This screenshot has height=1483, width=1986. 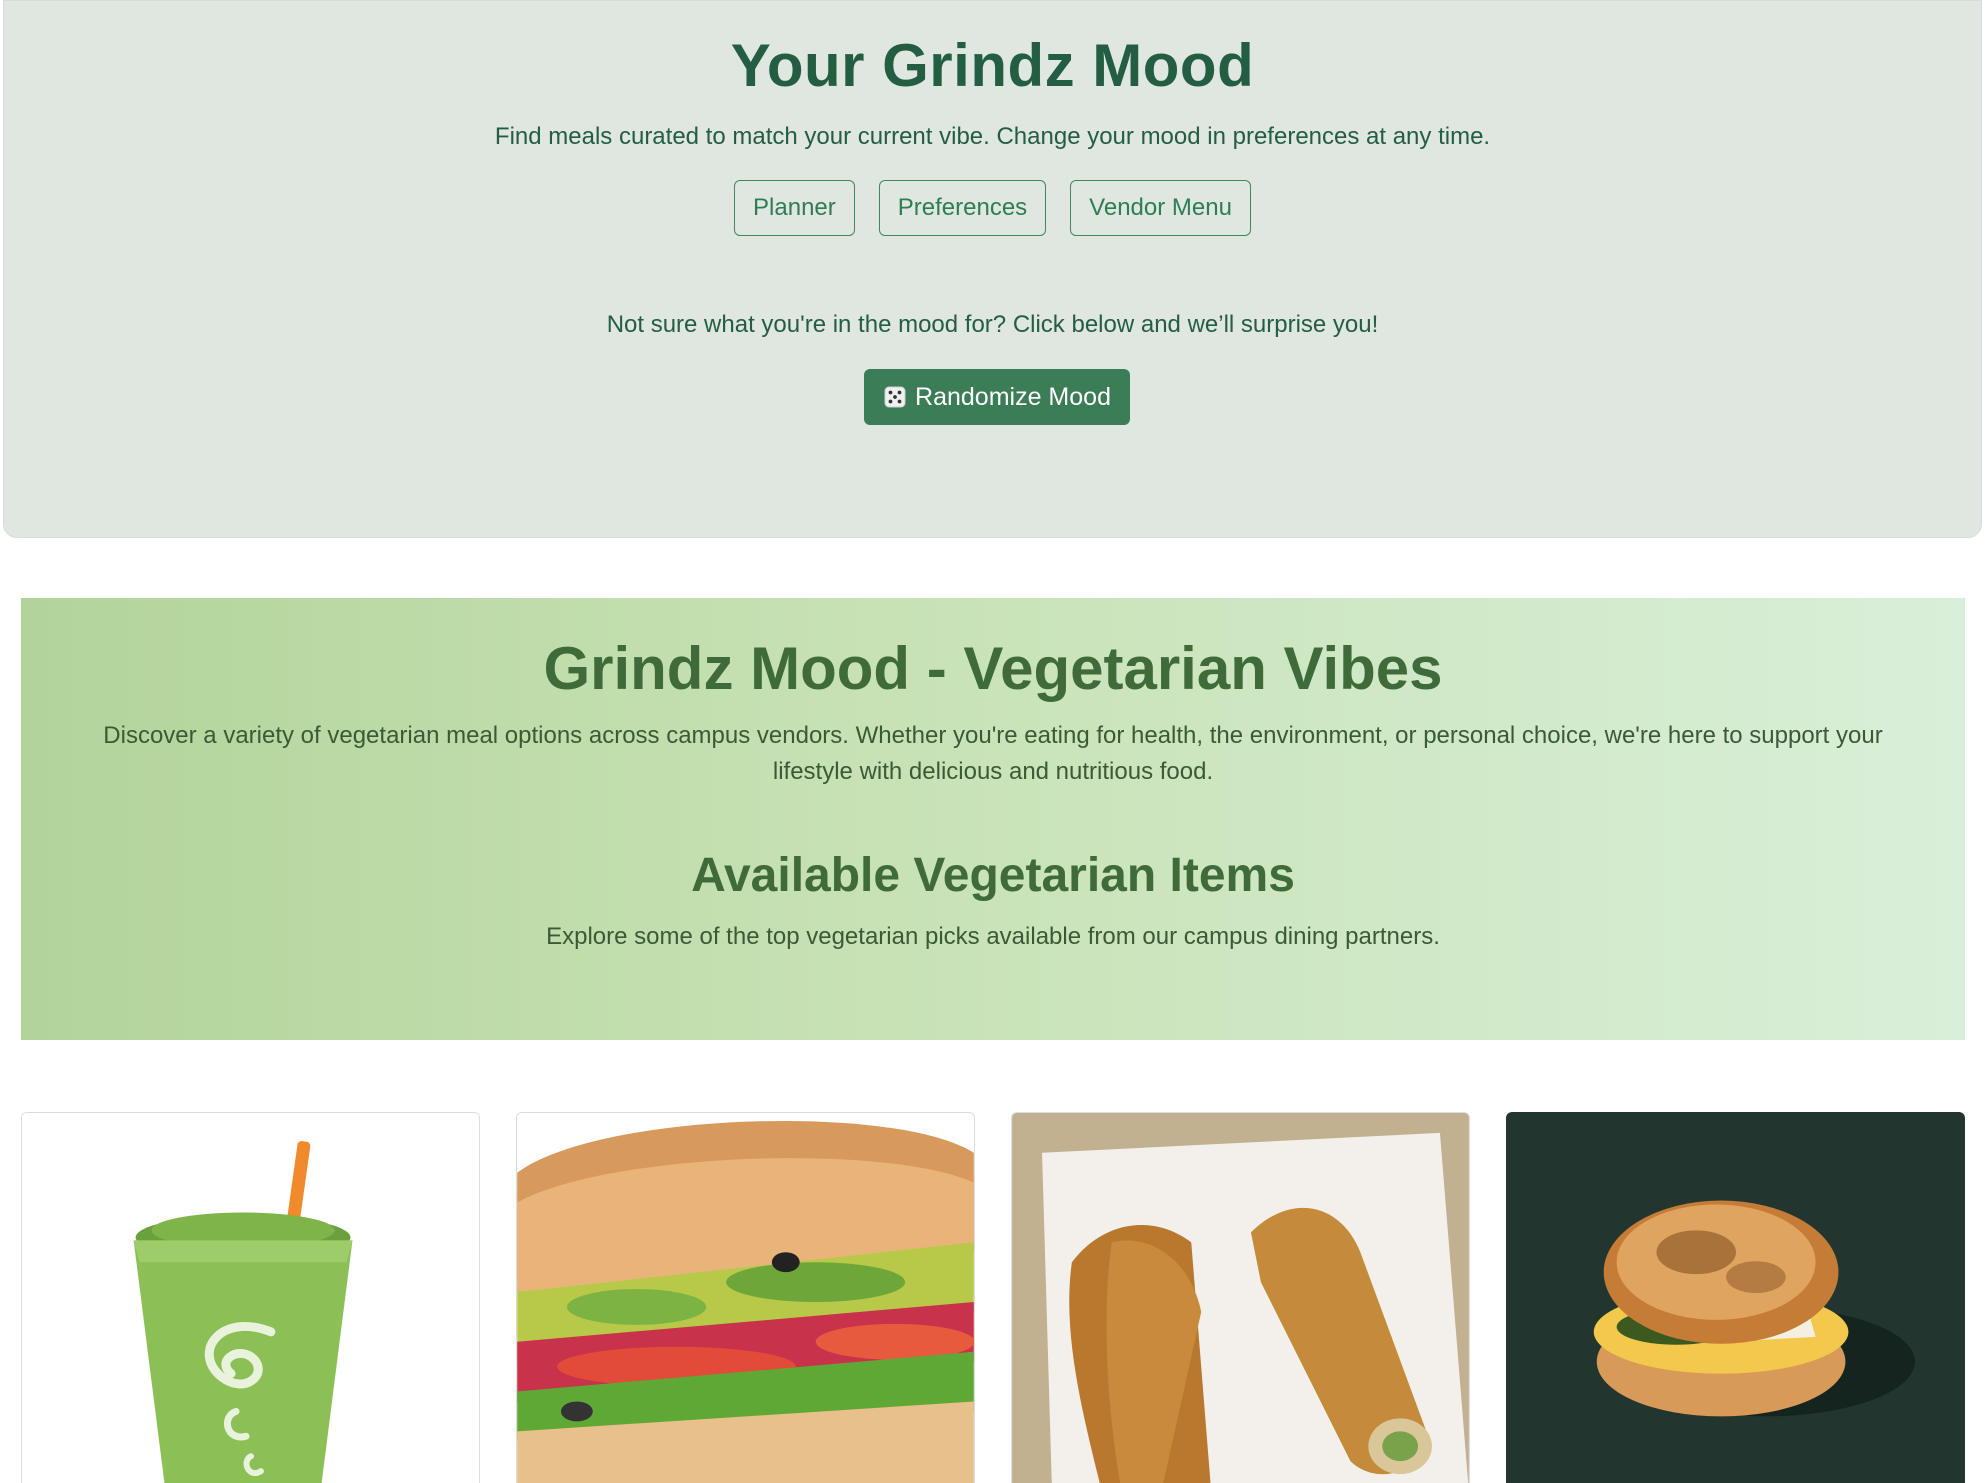 What do you see at coordinates (895, 397) in the screenshot?
I see `dice-icon` at bounding box center [895, 397].